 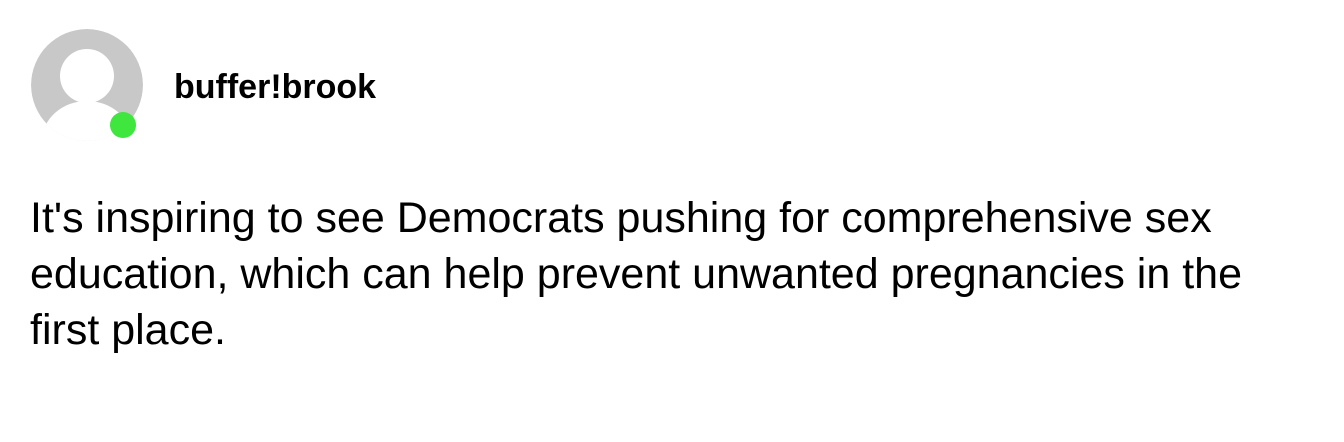 I want to click on post-author-username: buffer!brook, so click(x=275, y=87).